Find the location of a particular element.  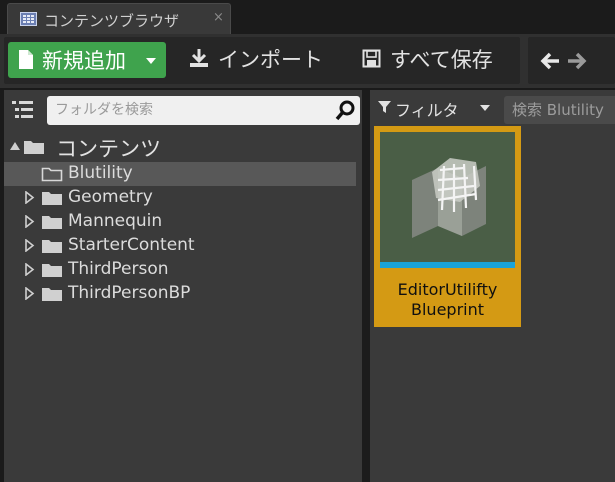

folder-item: ThirdPersonBP is located at coordinates (180, 294).